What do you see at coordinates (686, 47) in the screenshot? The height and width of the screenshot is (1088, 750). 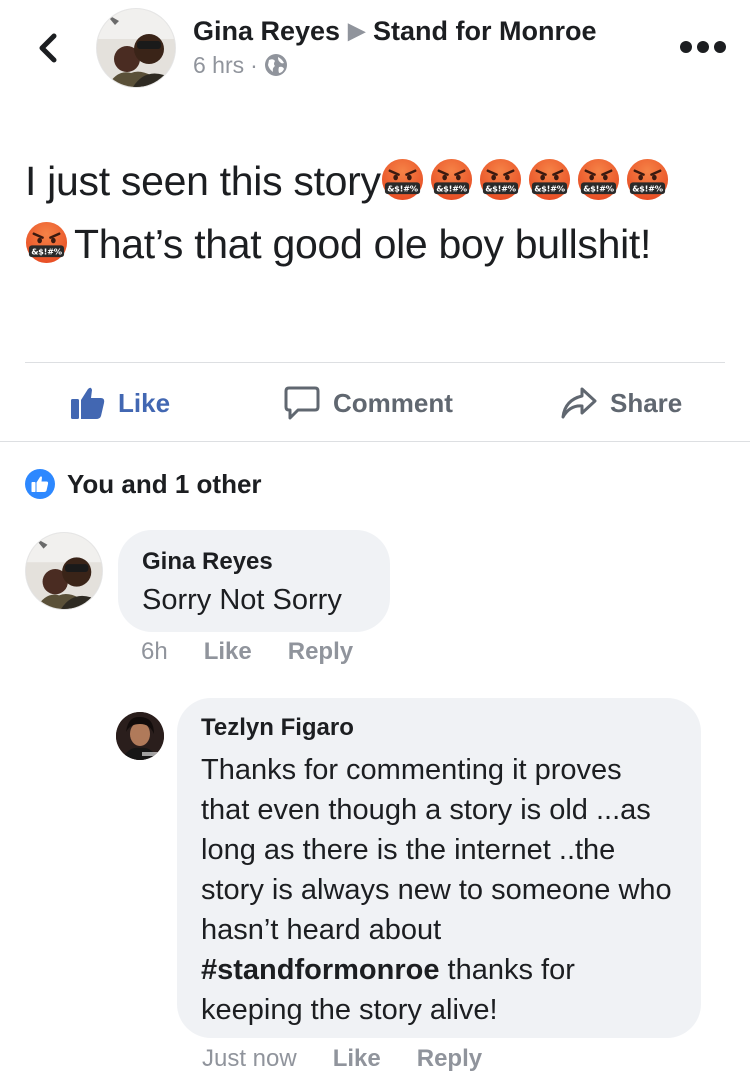 I see `more-dots-icon` at bounding box center [686, 47].